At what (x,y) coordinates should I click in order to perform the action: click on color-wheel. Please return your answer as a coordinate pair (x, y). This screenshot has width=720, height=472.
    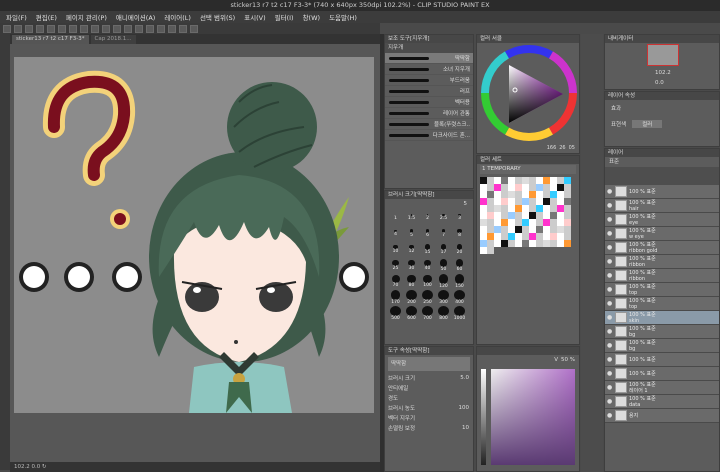
    Looking at the image, I should click on (529, 93).